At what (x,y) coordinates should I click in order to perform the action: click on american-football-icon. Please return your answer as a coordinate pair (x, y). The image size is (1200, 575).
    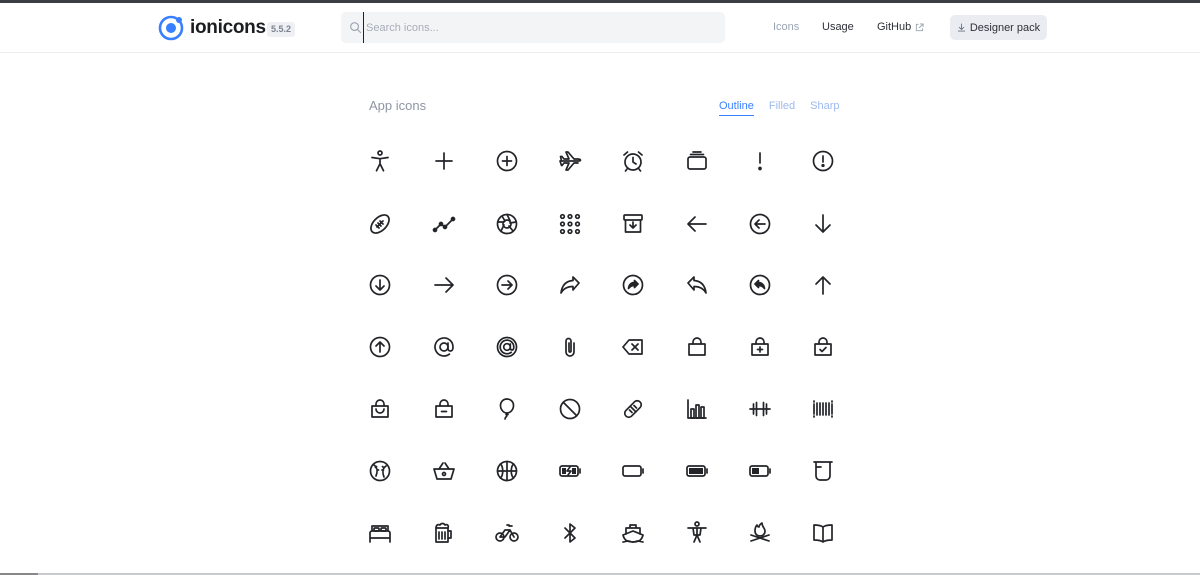
    Looking at the image, I should click on (380, 224).